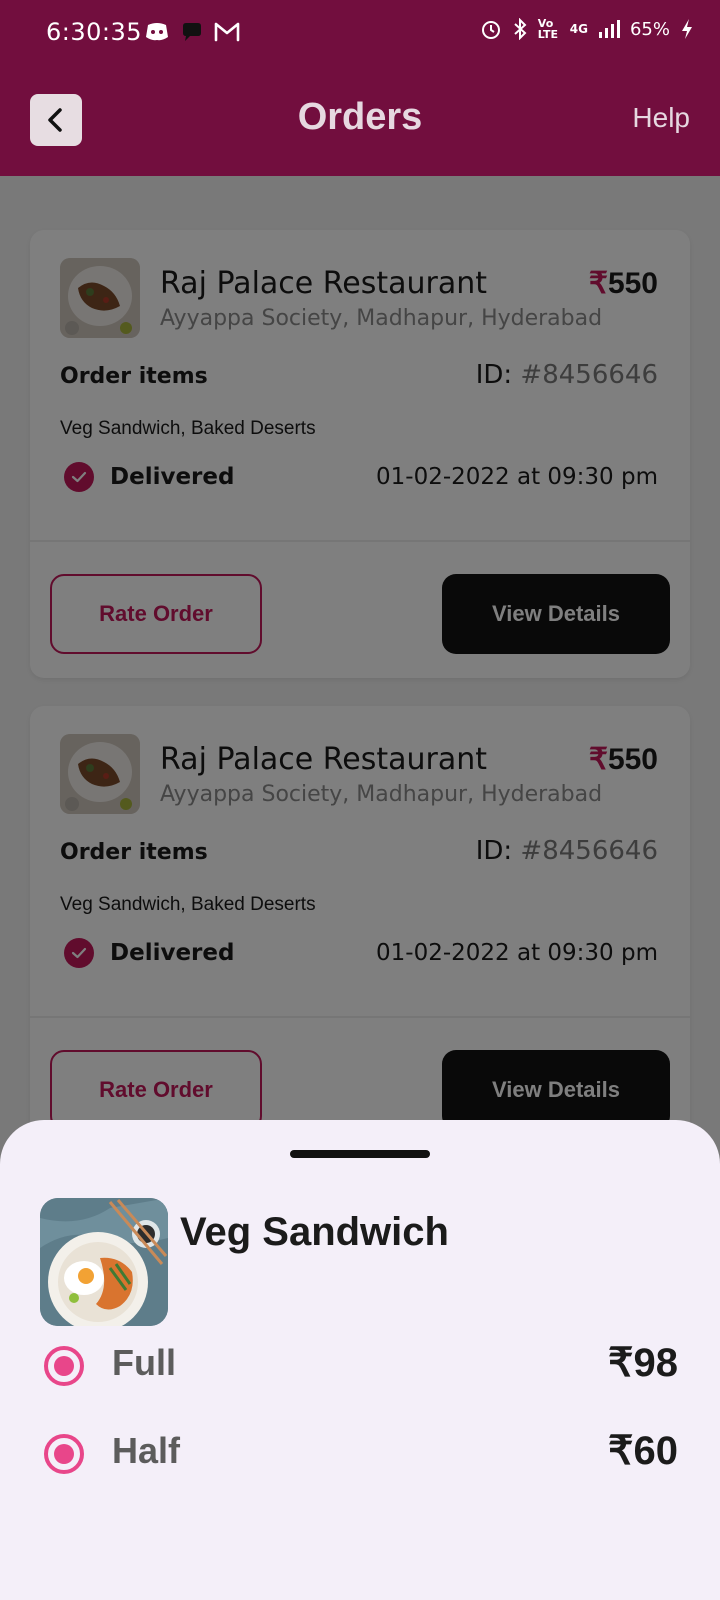 The width and height of the screenshot is (720, 1600). What do you see at coordinates (360, 1367) in the screenshot?
I see `option-full: Full ₹98` at bounding box center [360, 1367].